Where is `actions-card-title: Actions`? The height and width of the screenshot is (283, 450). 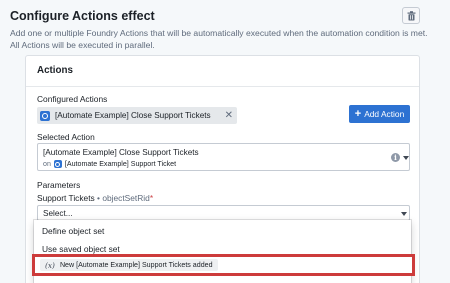 actions-card-title: Actions is located at coordinates (55, 70).